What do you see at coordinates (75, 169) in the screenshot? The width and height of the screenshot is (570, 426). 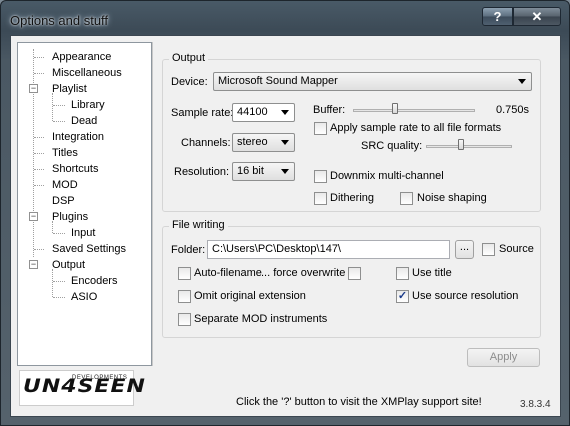 I see `tree-item-shortcuts: Shortcuts` at bounding box center [75, 169].